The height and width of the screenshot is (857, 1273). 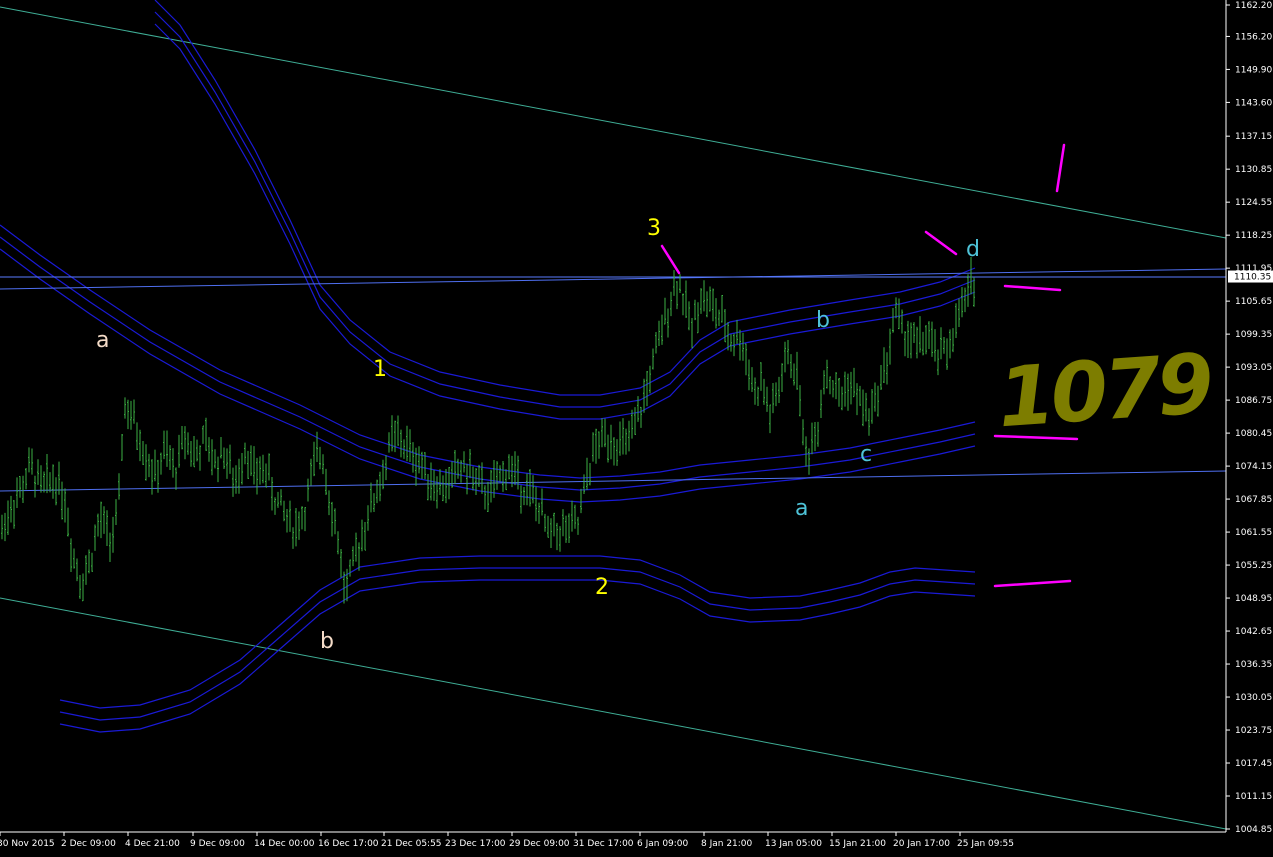 I want to click on time-tick-label: 30 Nov 2015, so click(x=27, y=844).